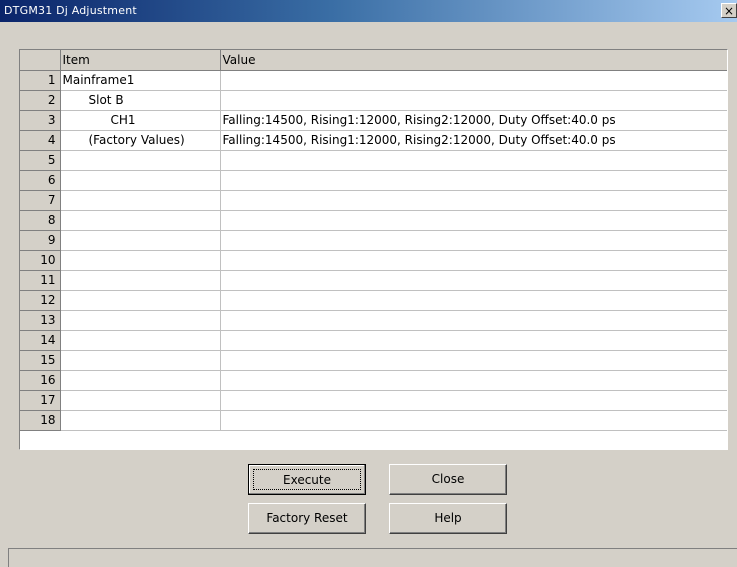 This screenshot has width=737, height=567. Describe the element at coordinates (307, 518) in the screenshot. I see `factory-reset-button: Factory Reset` at that location.